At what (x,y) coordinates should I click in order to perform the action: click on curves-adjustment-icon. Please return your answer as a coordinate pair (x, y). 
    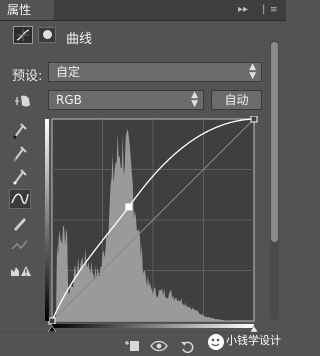
    Looking at the image, I should click on (23, 35).